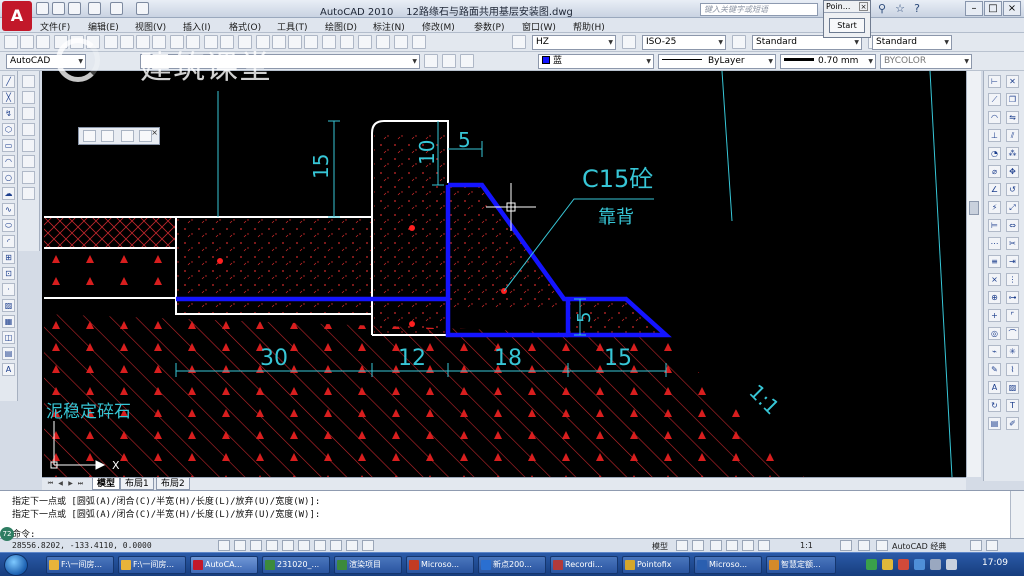 The image size is (1024, 576). I want to click on lock-icon, so click(976, 545).